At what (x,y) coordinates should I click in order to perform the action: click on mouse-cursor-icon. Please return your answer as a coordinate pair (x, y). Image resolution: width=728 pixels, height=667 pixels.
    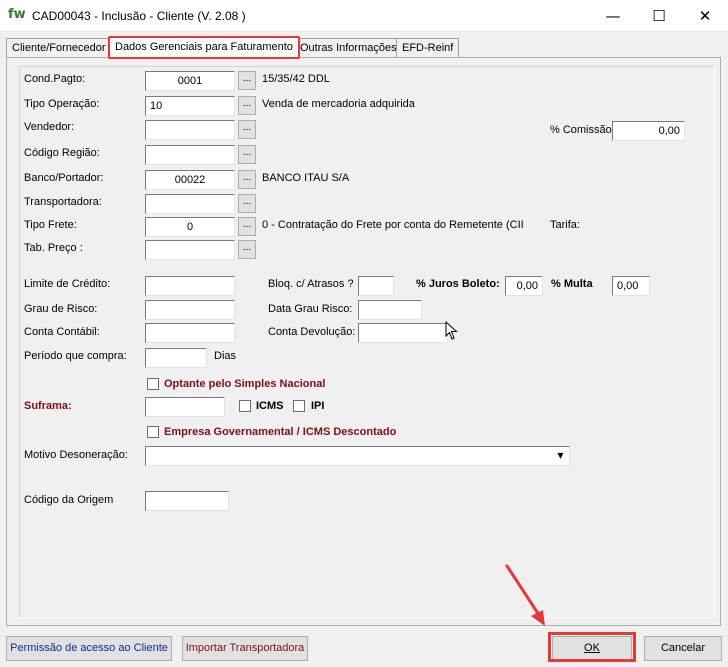
    Looking at the image, I should click on (451, 330).